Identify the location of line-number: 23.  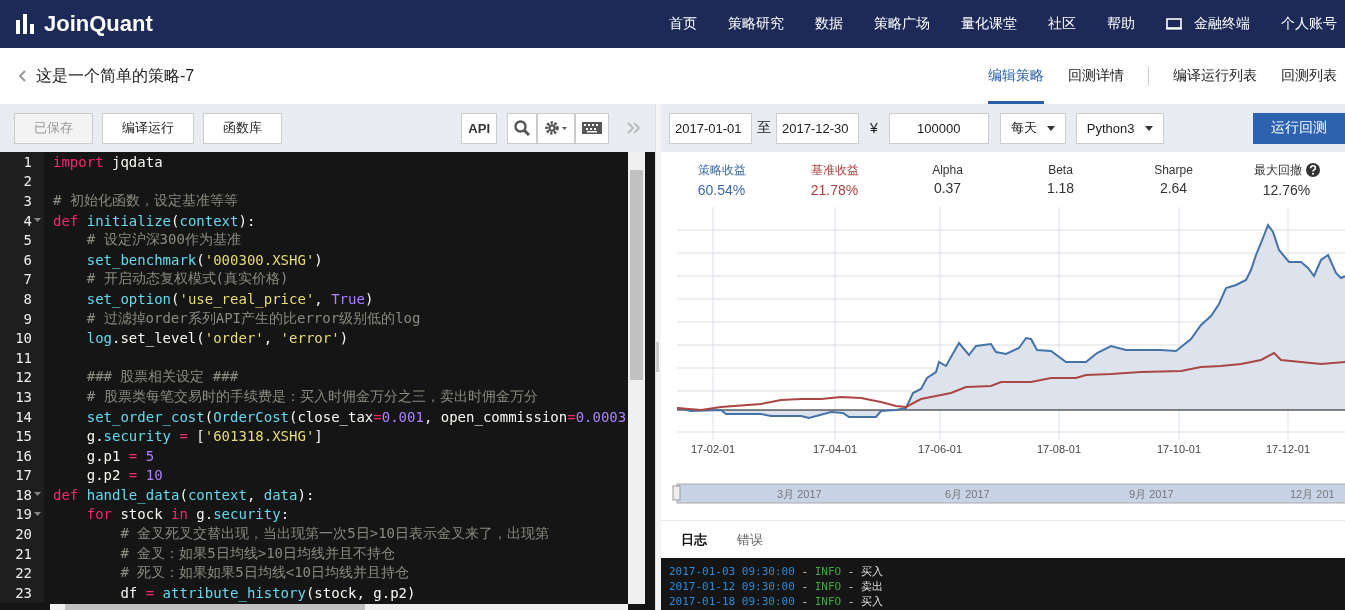
(23, 592).